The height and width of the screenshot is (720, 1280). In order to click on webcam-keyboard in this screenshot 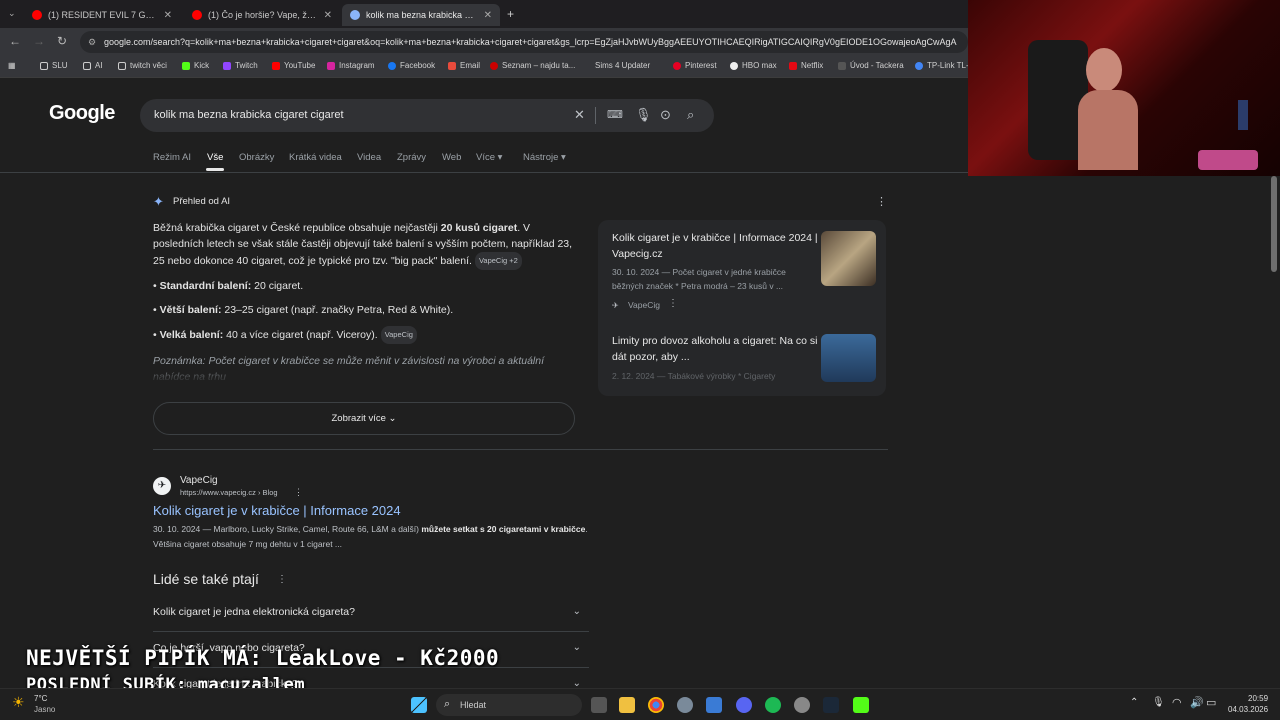, I will do `click(1228, 160)`.